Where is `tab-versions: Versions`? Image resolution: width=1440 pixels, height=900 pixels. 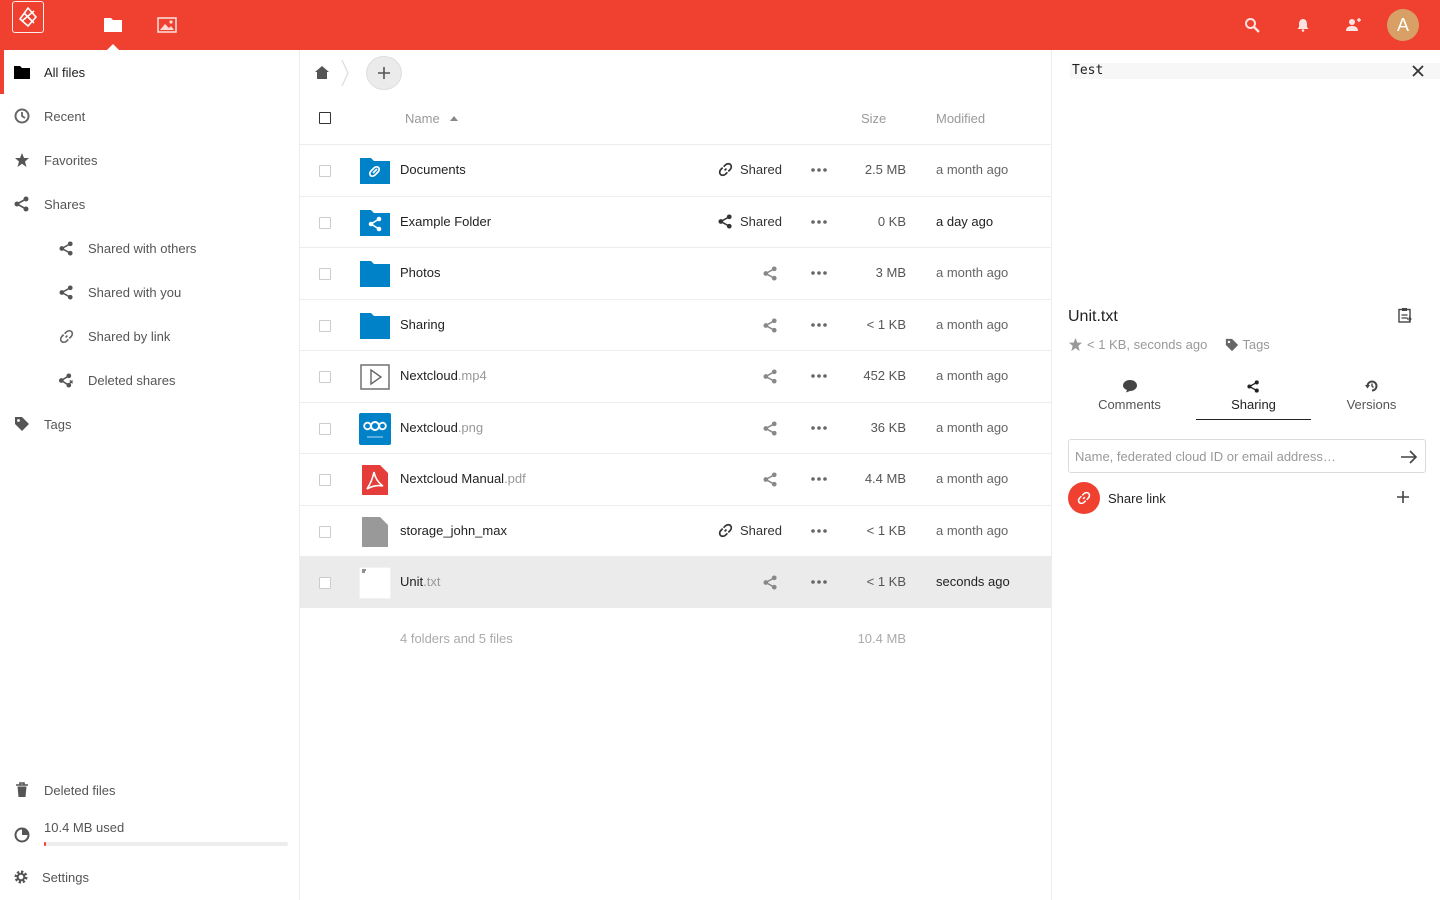
tab-versions: Versions is located at coordinates (1371, 398).